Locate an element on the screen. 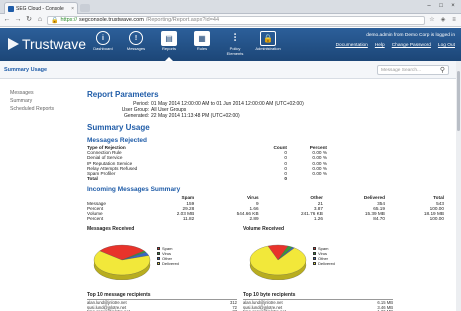 This screenshot has height=311, width=461. table-cell: Total is located at coordinates (92, 179).